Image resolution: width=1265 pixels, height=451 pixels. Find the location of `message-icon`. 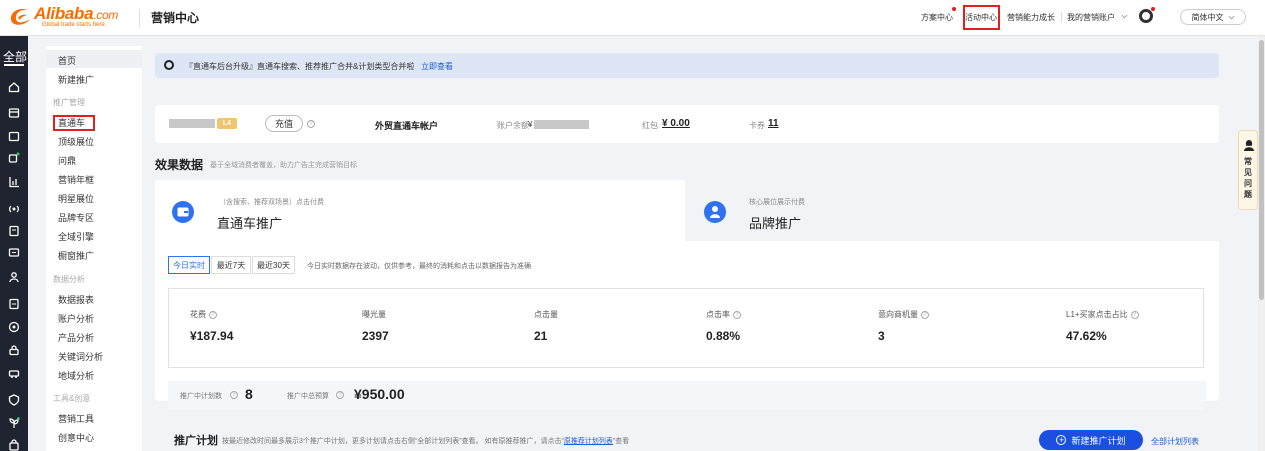

message-icon is located at coordinates (14, 253).